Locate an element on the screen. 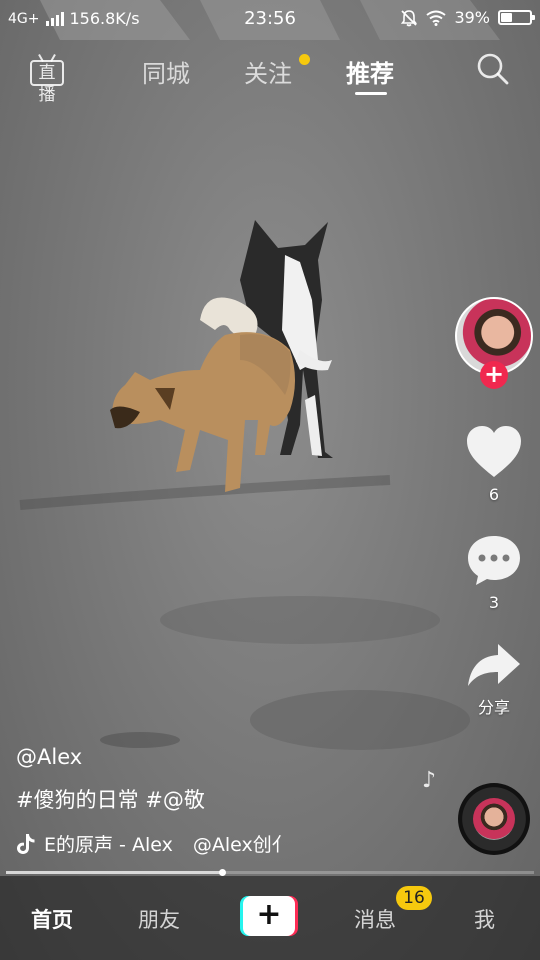  music-cover-avatar is located at coordinates (494, 819).